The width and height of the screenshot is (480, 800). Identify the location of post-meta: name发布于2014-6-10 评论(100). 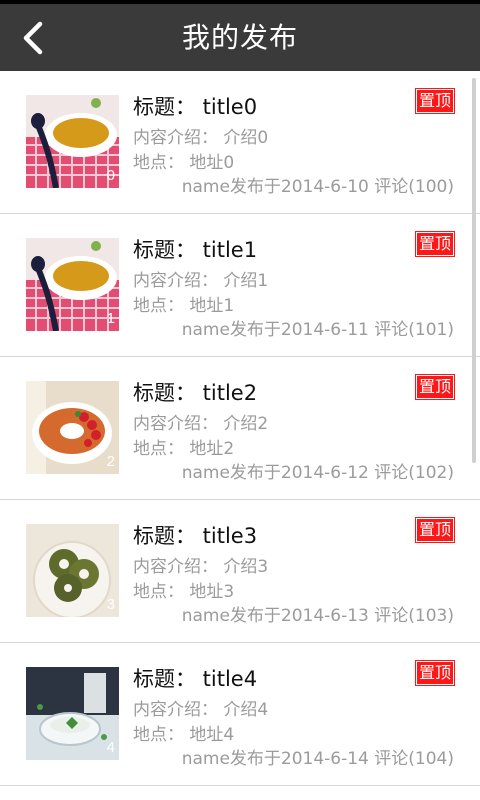
(317, 187).